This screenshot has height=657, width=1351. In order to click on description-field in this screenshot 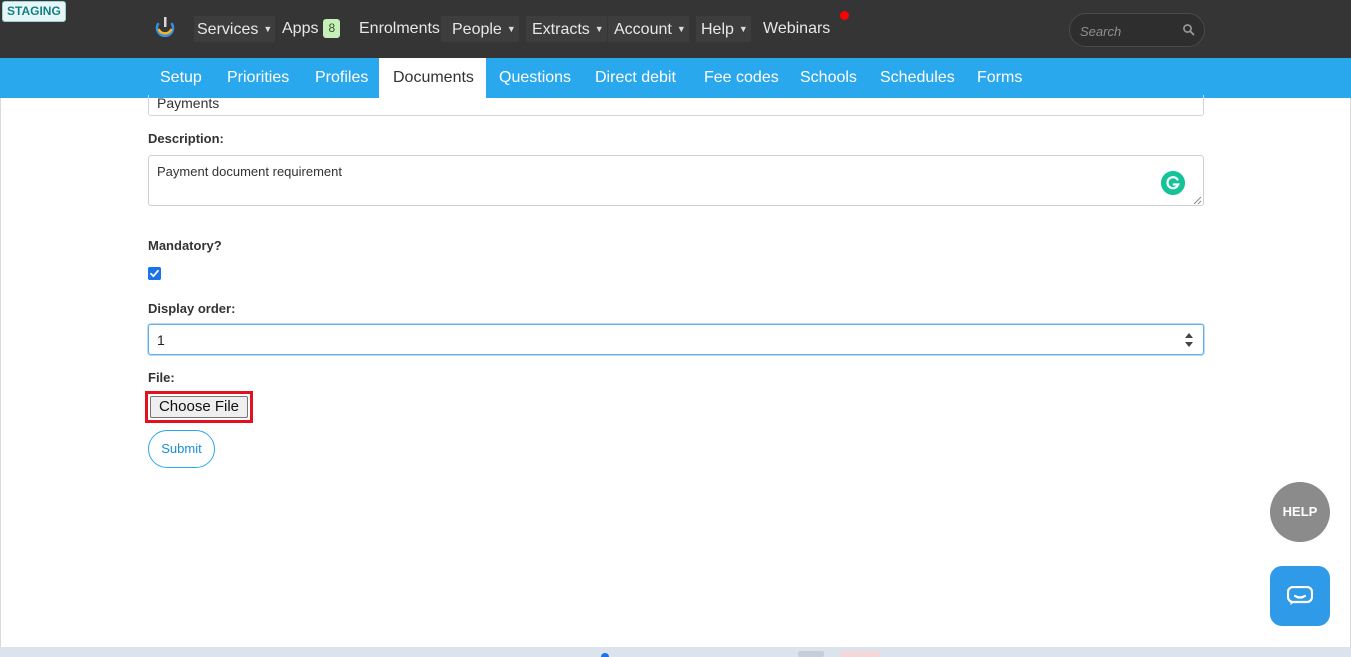, I will do `click(676, 180)`.